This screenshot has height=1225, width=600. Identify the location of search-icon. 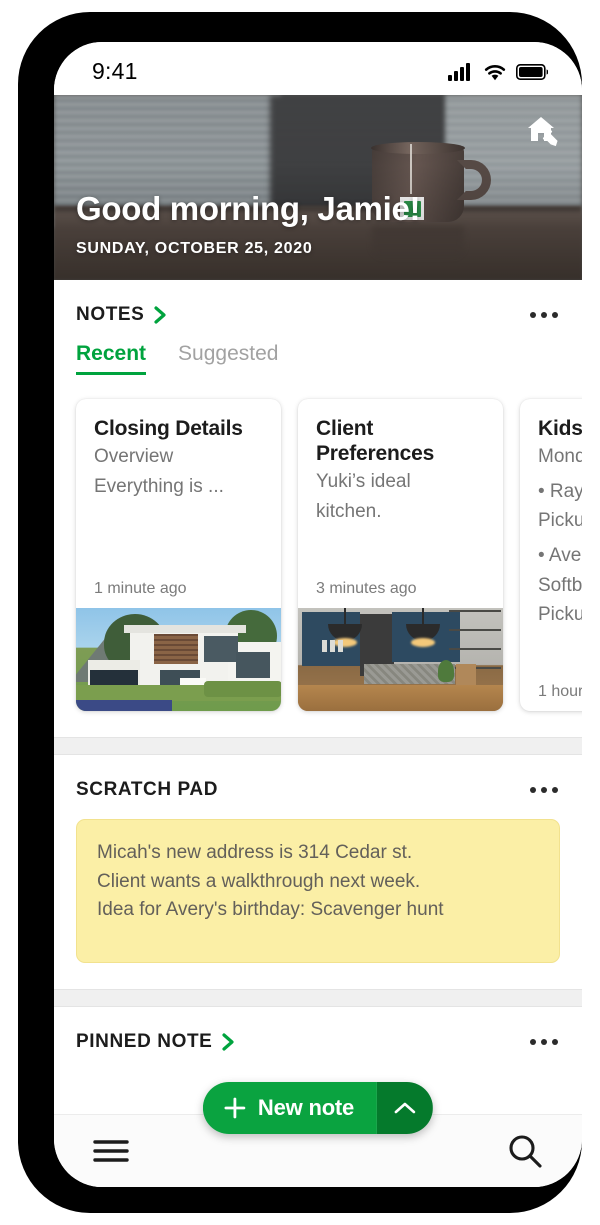
(525, 1151).